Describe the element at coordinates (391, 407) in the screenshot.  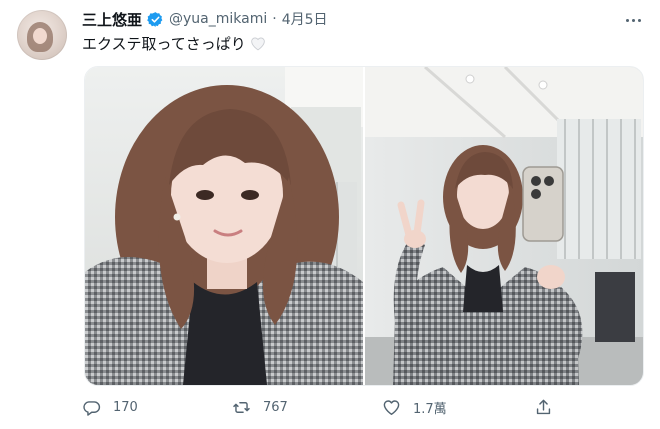
I see `heart-icon` at that location.